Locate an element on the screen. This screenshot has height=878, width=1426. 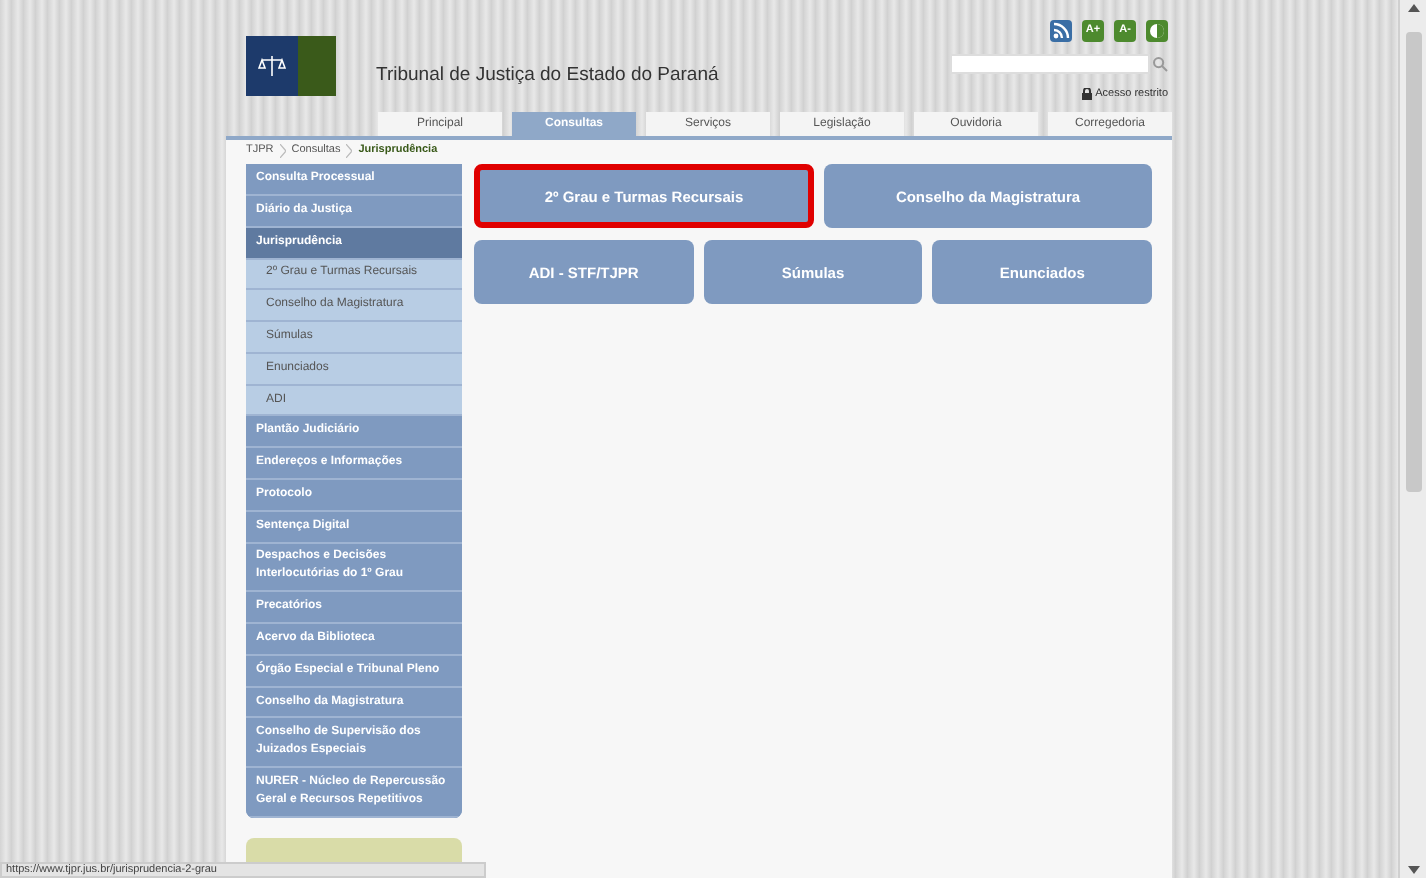
site-title: Tribunal de Justiça do Estado do Paraná is located at coordinates (547, 76).